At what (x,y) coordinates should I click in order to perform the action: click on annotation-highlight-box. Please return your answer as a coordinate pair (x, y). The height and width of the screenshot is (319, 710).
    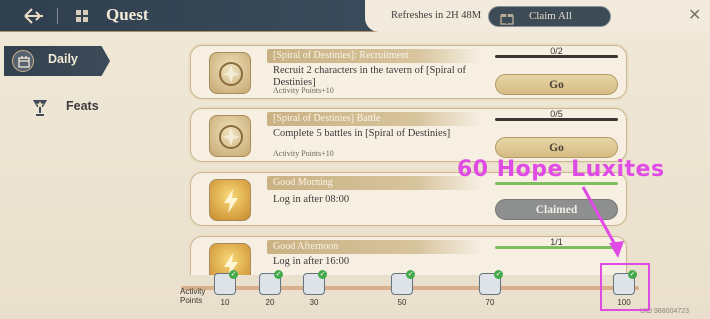
    Looking at the image, I should click on (625, 287).